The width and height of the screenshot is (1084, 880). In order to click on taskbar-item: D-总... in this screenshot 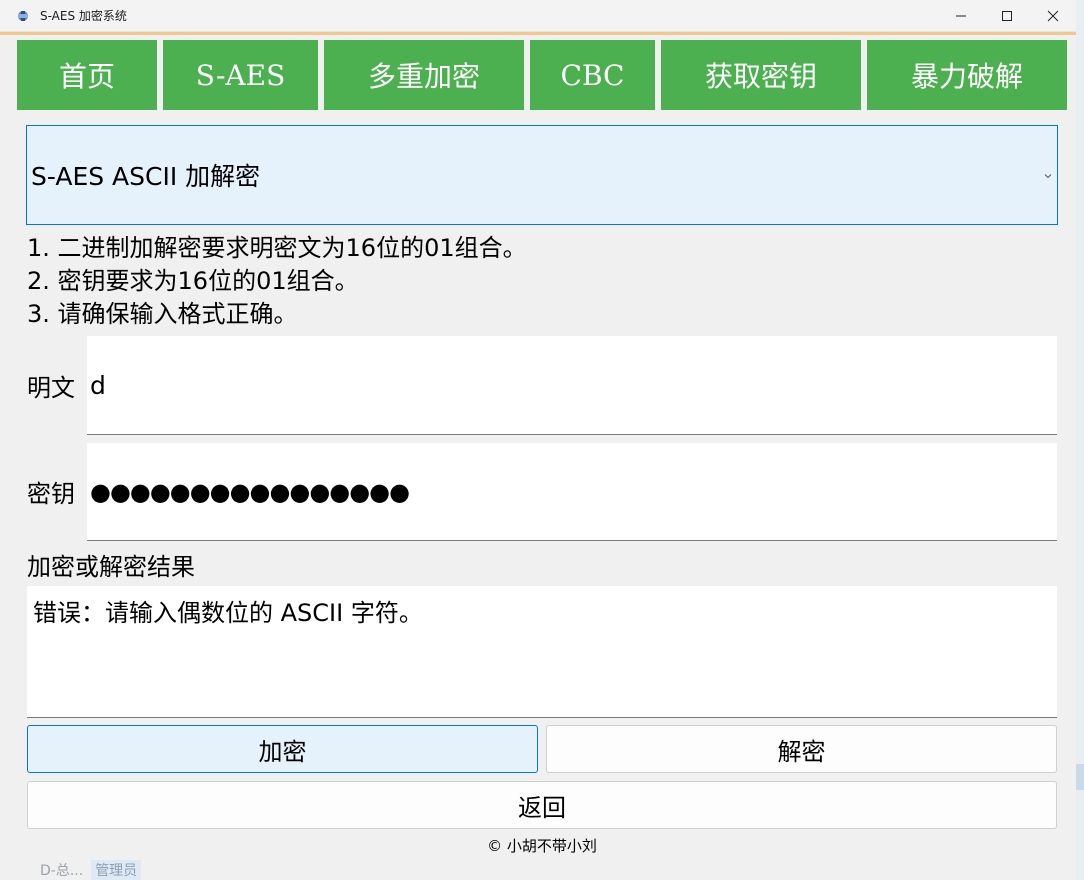, I will do `click(62, 871)`.